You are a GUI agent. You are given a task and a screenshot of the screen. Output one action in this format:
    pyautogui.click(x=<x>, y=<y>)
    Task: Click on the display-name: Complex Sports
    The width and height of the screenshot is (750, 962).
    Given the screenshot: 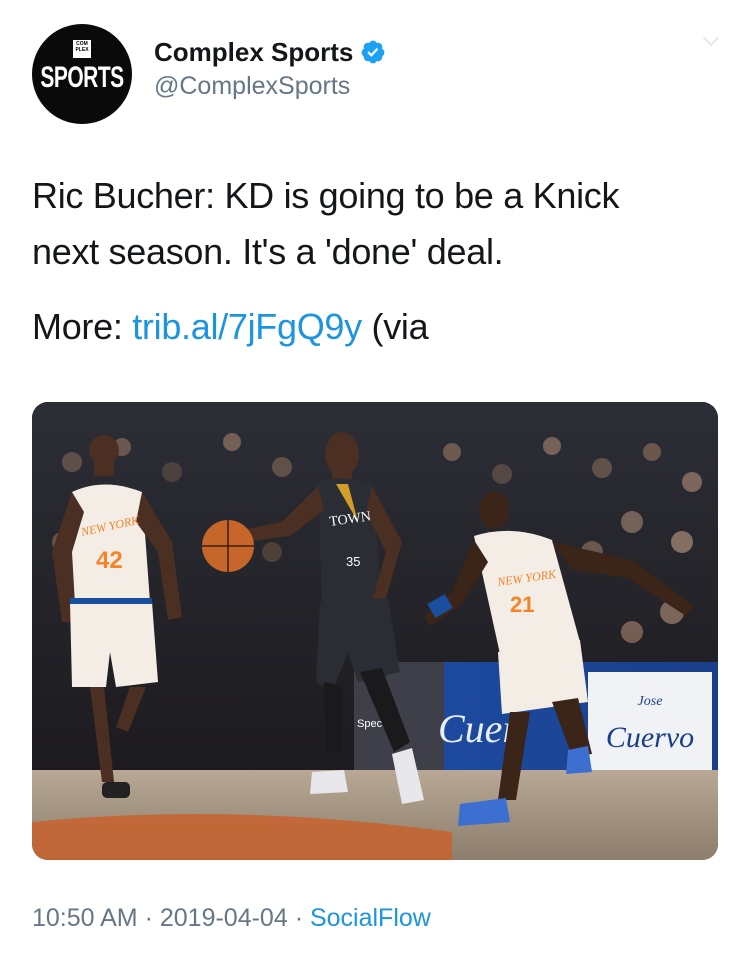 What is the action you would take?
    pyautogui.click(x=253, y=52)
    